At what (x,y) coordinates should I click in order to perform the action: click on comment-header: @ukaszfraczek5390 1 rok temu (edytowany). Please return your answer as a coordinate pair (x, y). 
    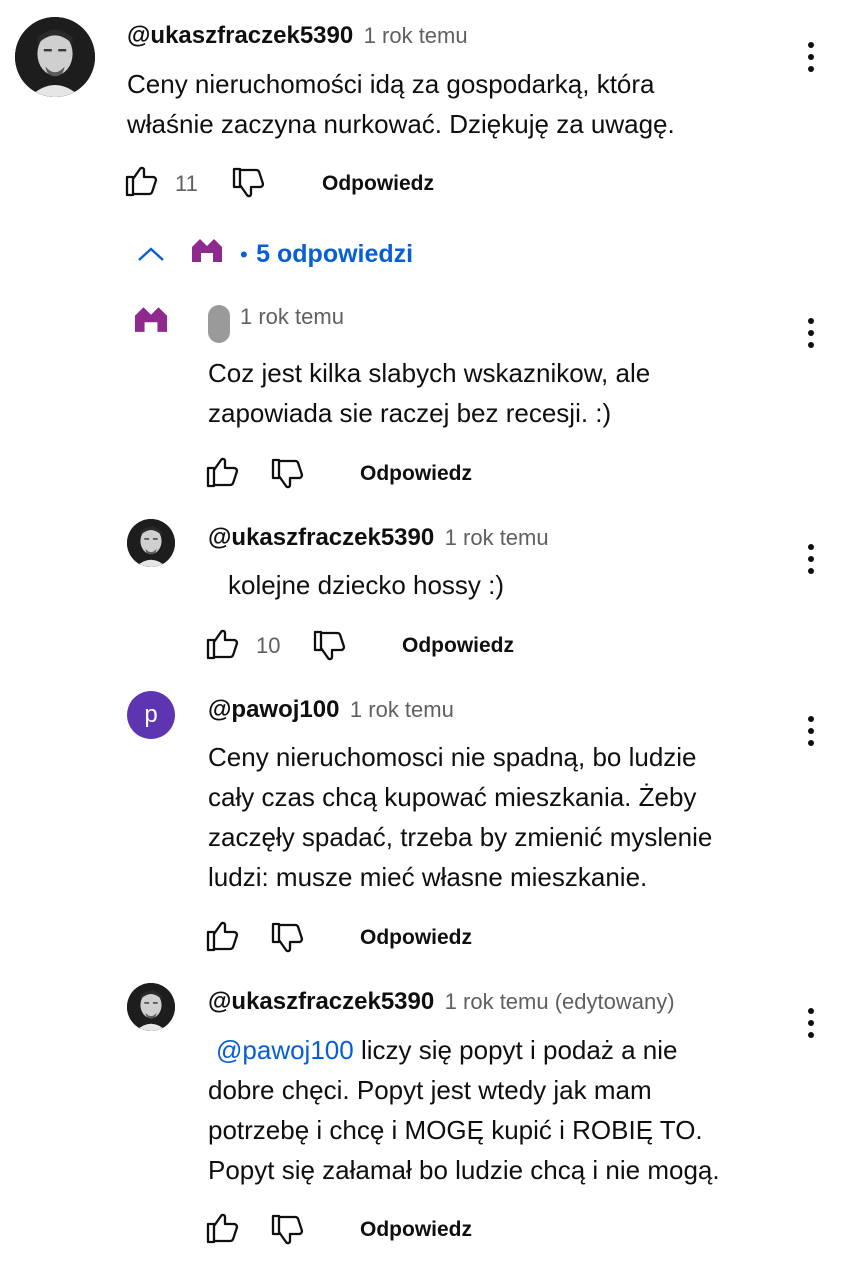
    Looking at the image, I should click on (441, 1002).